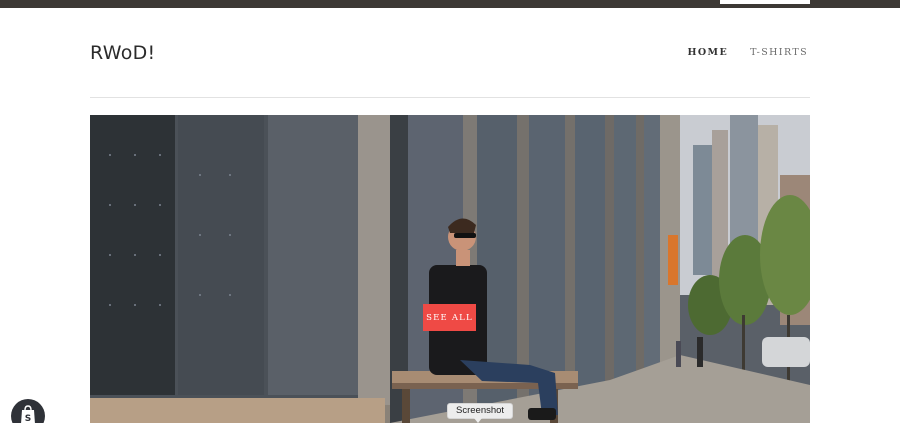 The height and width of the screenshot is (423, 900). What do you see at coordinates (28, 418) in the screenshot?
I see `svg-text: S` at bounding box center [28, 418].